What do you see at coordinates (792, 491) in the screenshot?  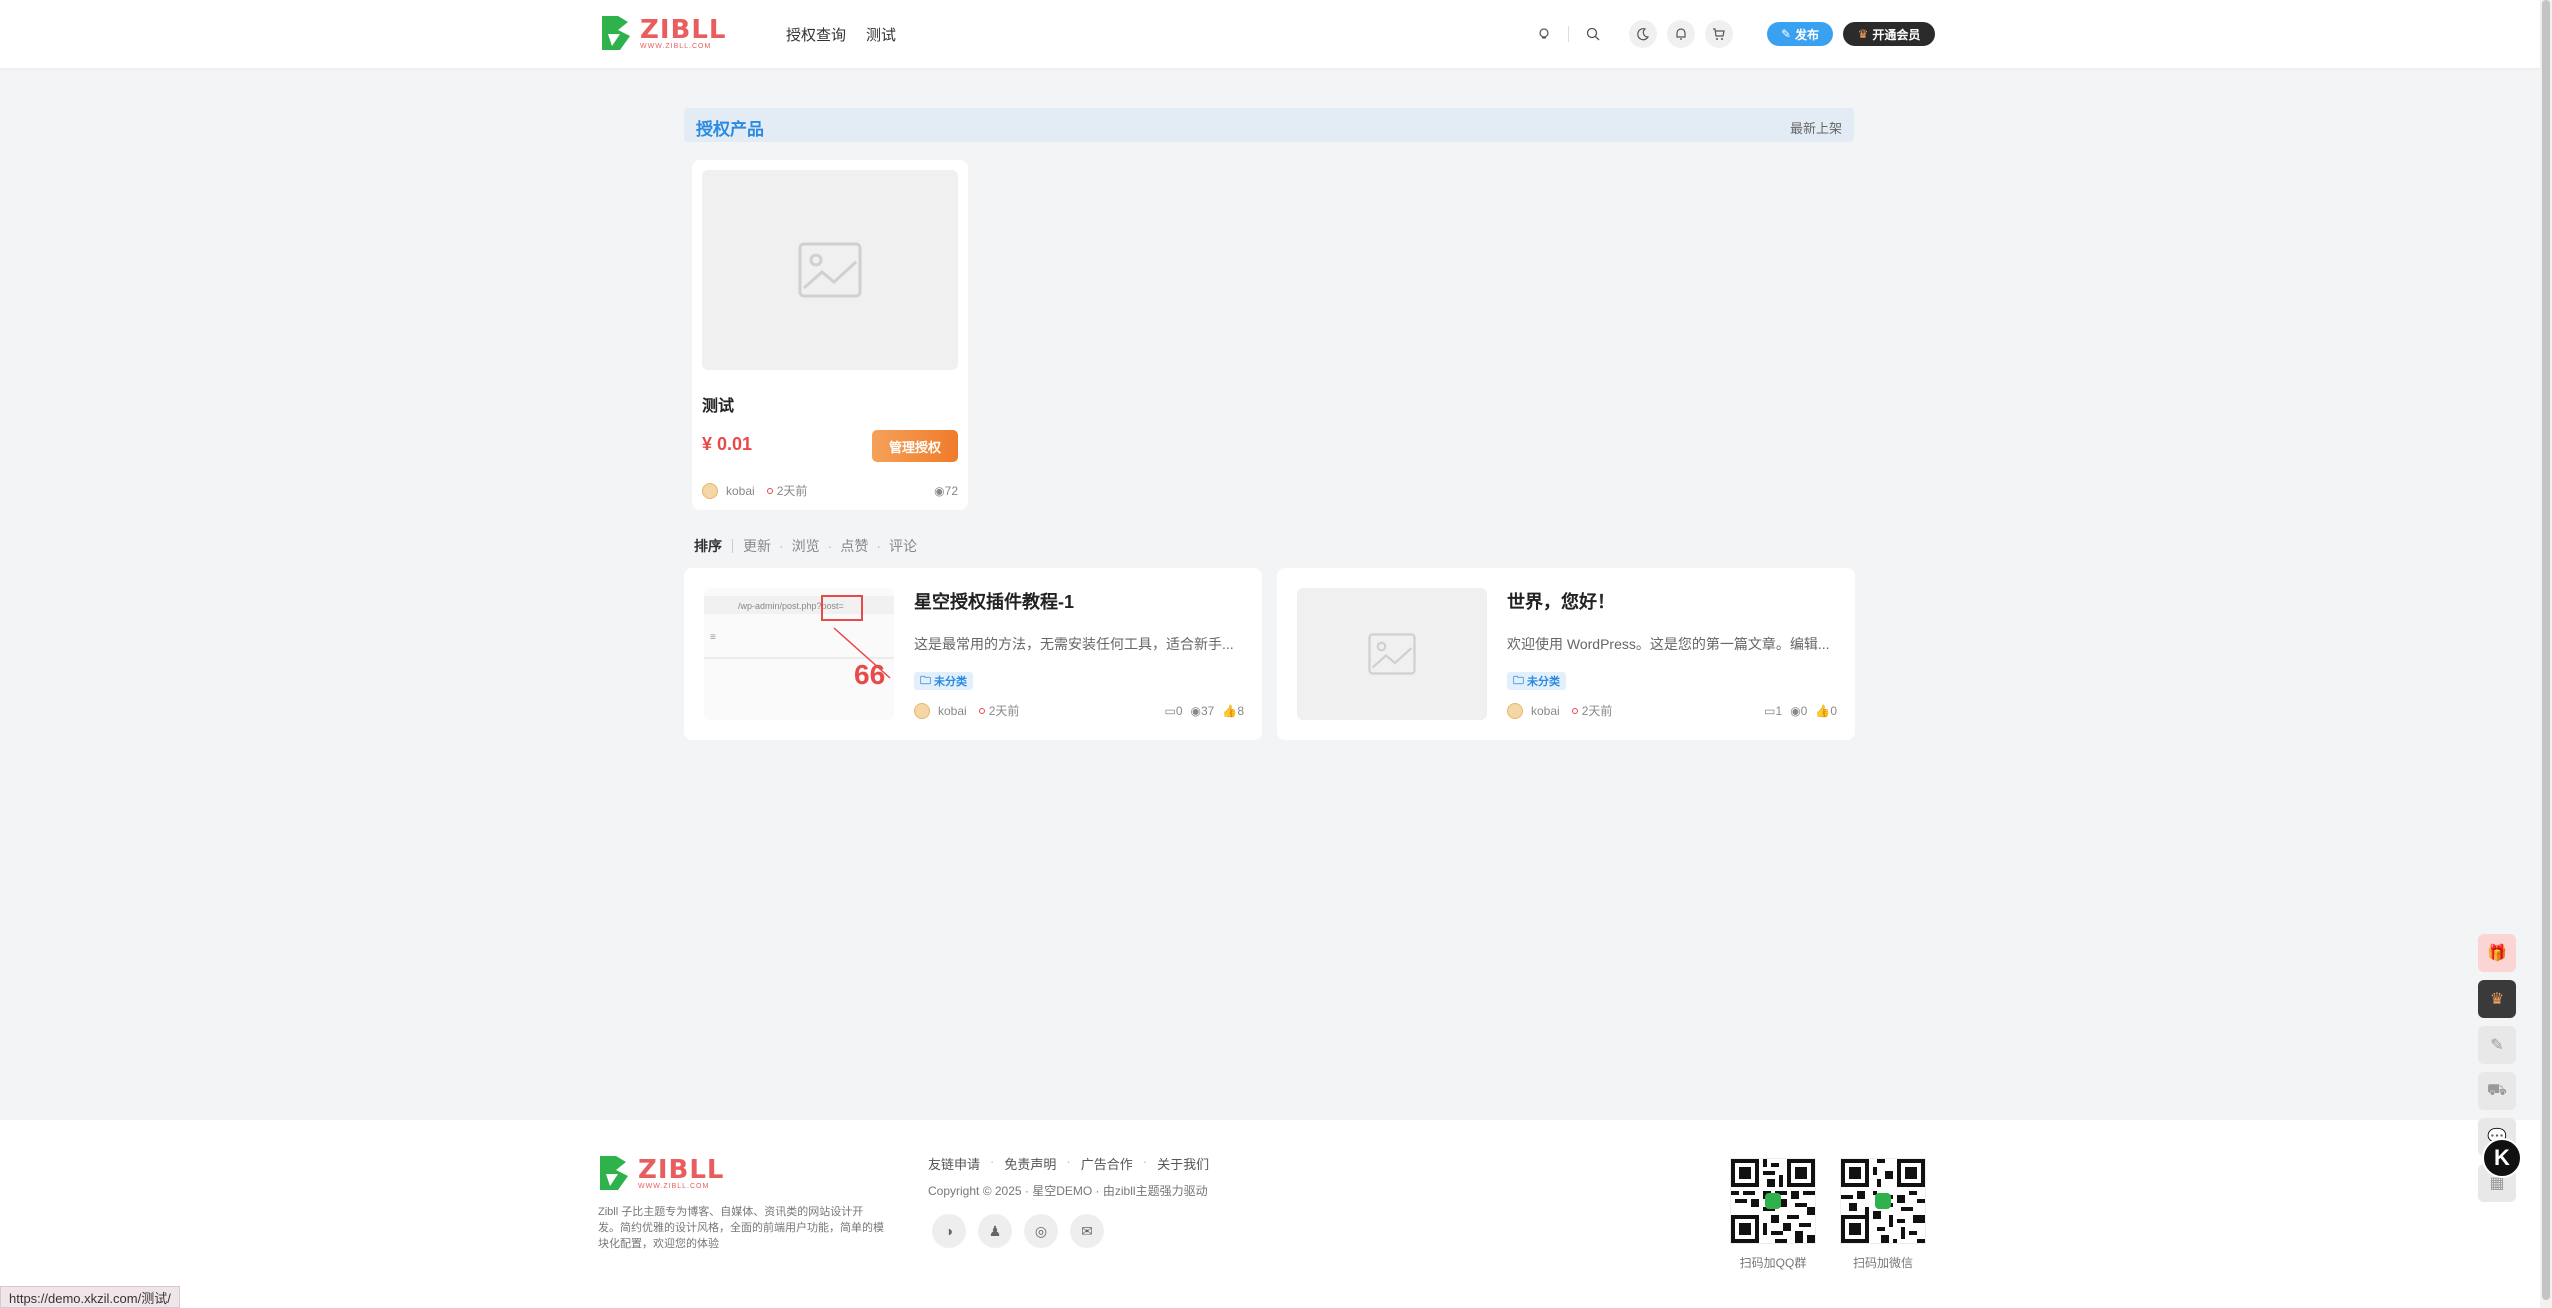 I see `product-time: 2天前` at bounding box center [792, 491].